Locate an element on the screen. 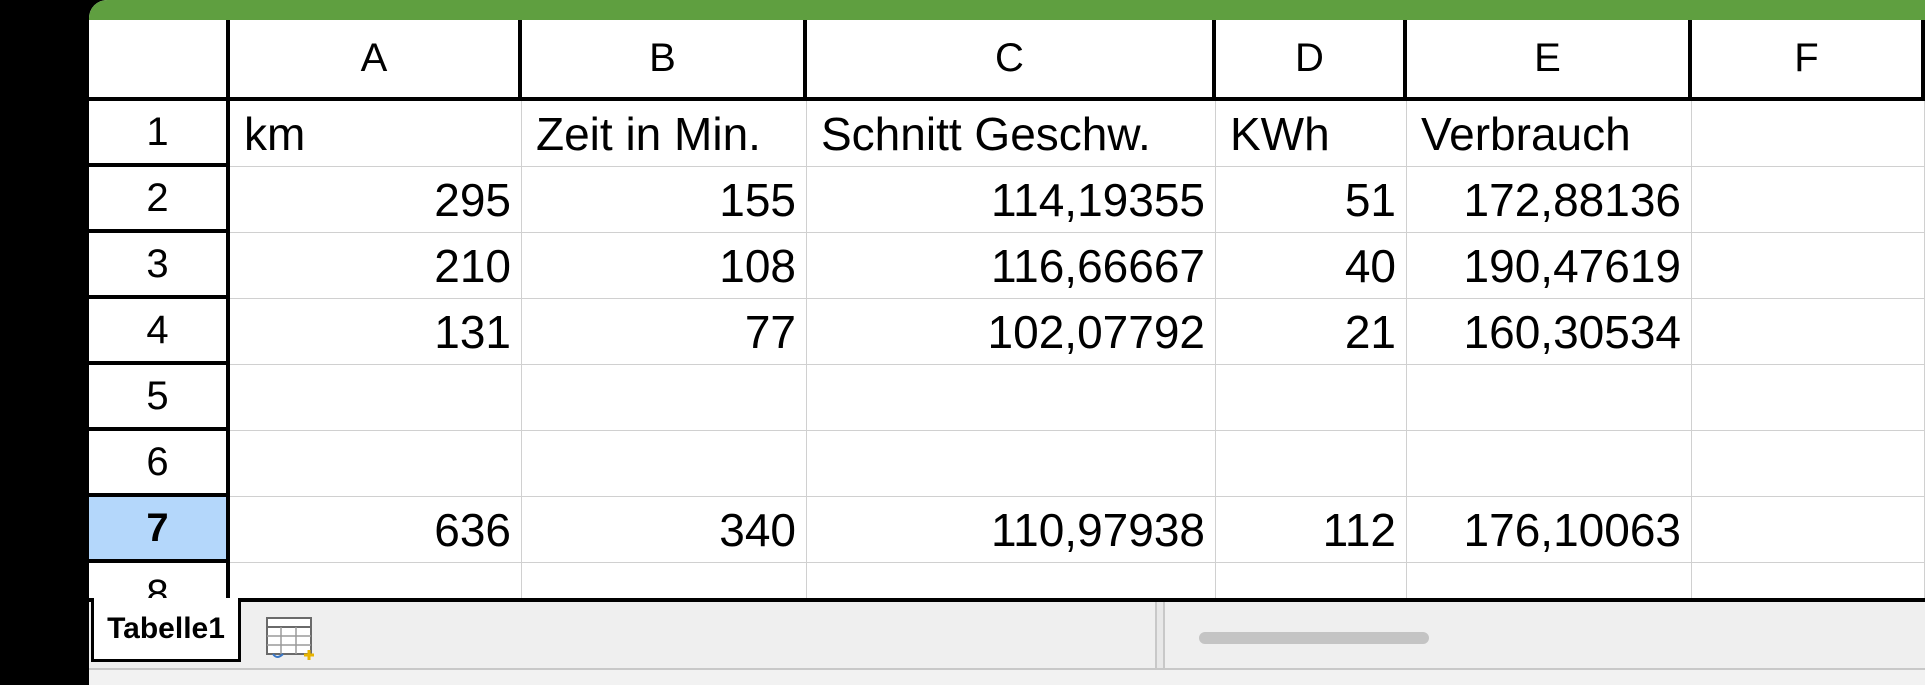  column-header-a: A is located at coordinates (376, 58).